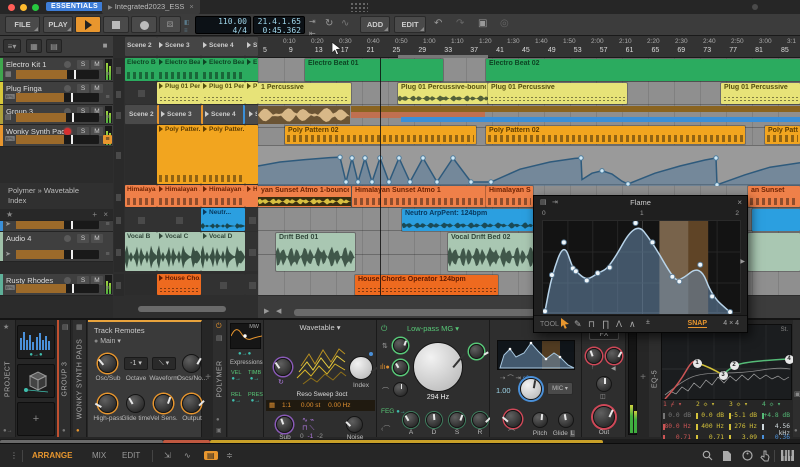  Describe the element at coordinates (329, 24) in the screenshot. I see `loop-icon: ↻` at that location.